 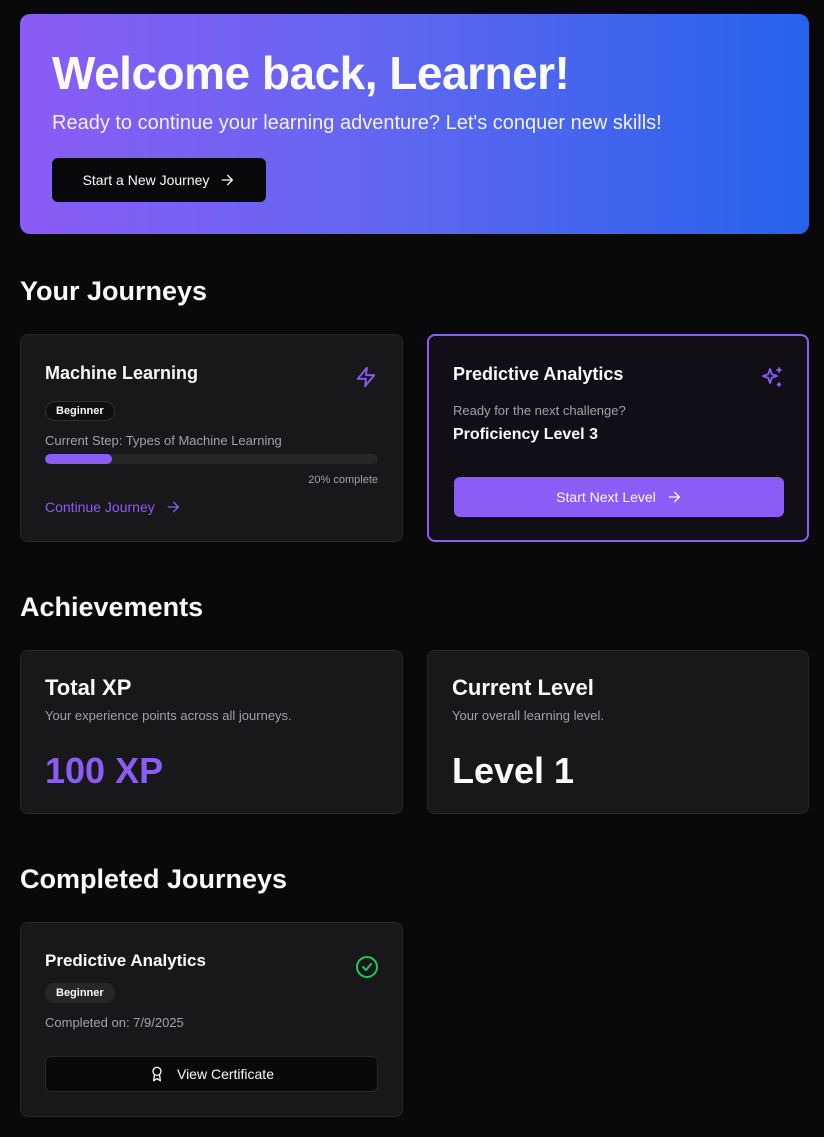 I want to click on next-challenge-prompt: Ready for the next challenge?, so click(x=539, y=410).